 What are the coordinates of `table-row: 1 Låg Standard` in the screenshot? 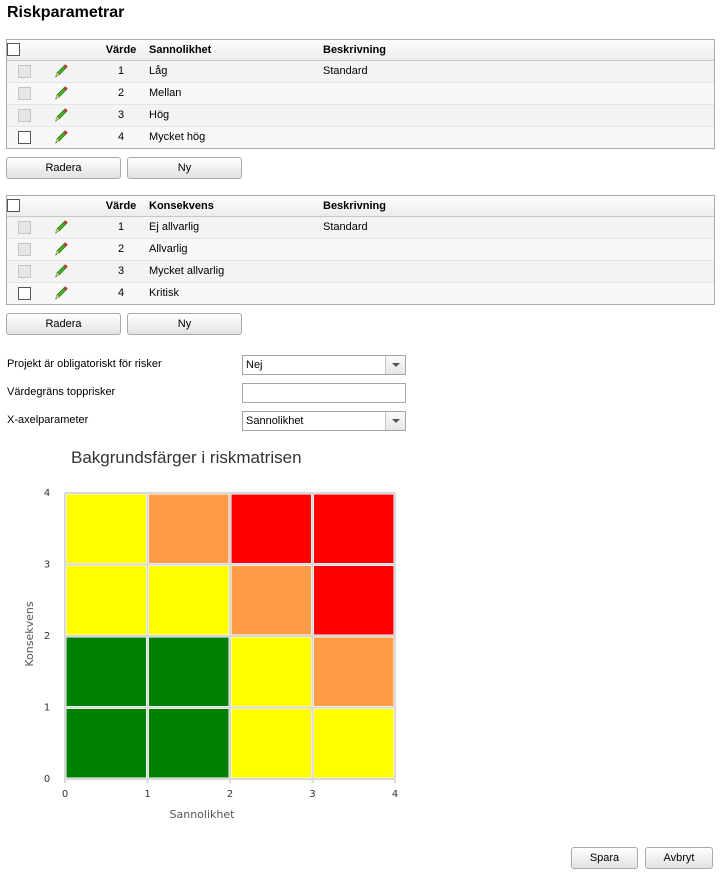 It's located at (360, 71).